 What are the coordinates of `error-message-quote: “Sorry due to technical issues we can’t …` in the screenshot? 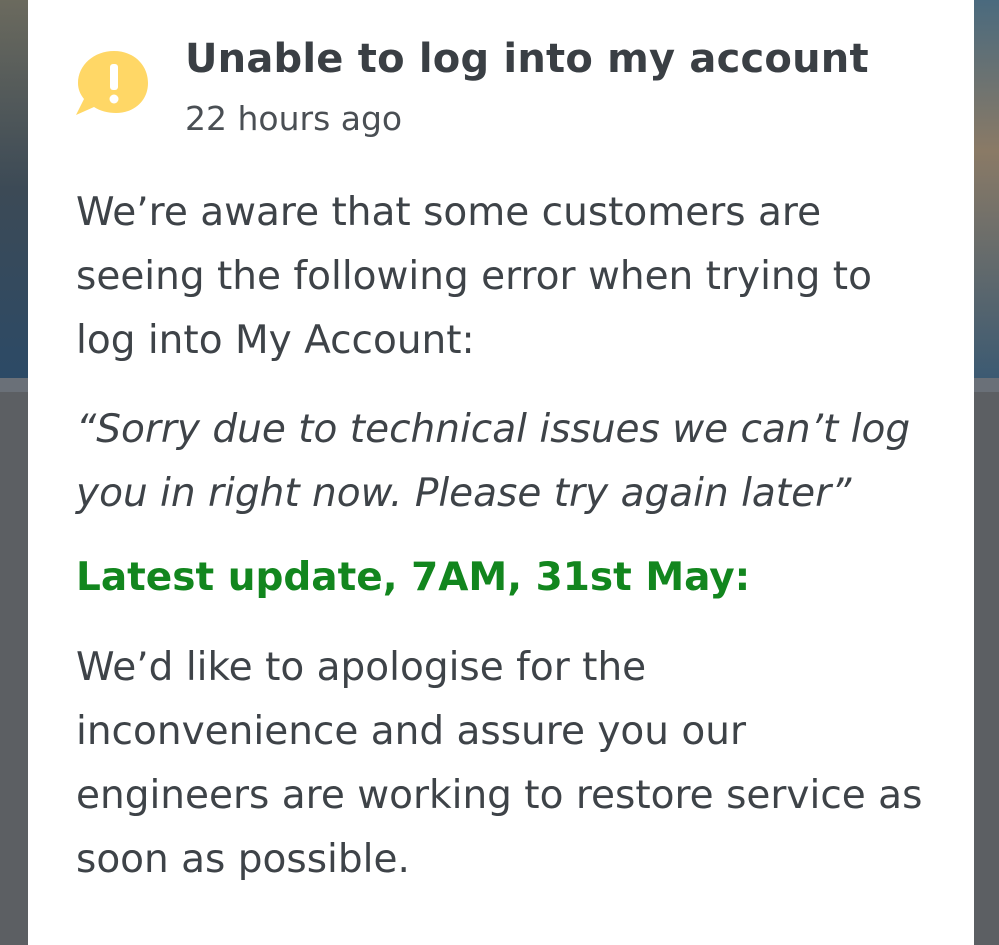 It's located at (493, 461).